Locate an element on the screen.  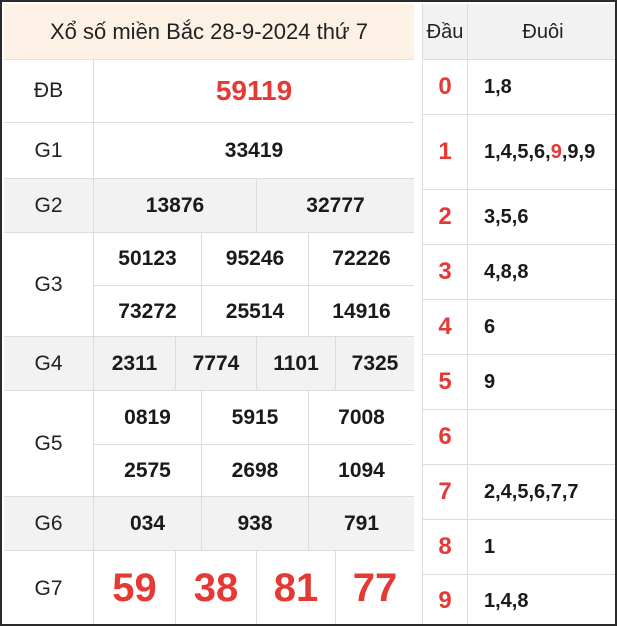
prize-label-g6: G6 is located at coordinates (49, 523).